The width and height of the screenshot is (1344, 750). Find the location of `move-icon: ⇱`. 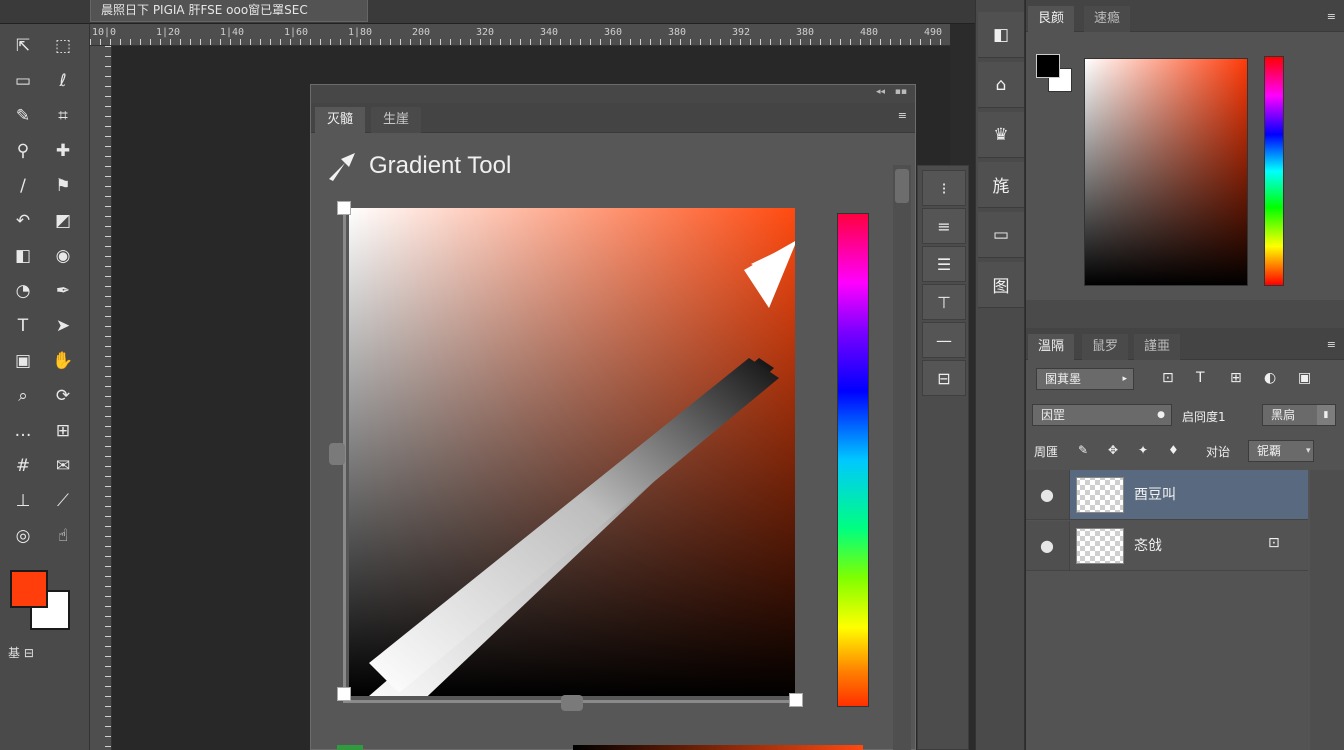

move-icon: ⇱ is located at coordinates (23, 46).